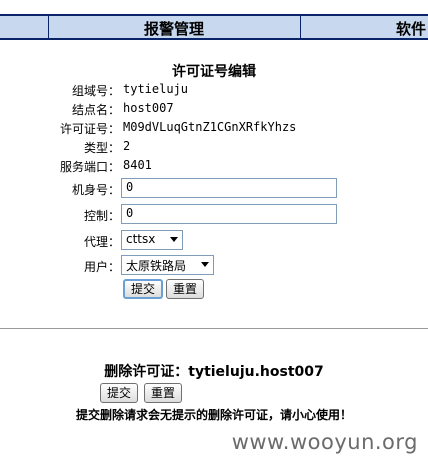  I want to click on machine-label: 机身号：, so click(95, 190).